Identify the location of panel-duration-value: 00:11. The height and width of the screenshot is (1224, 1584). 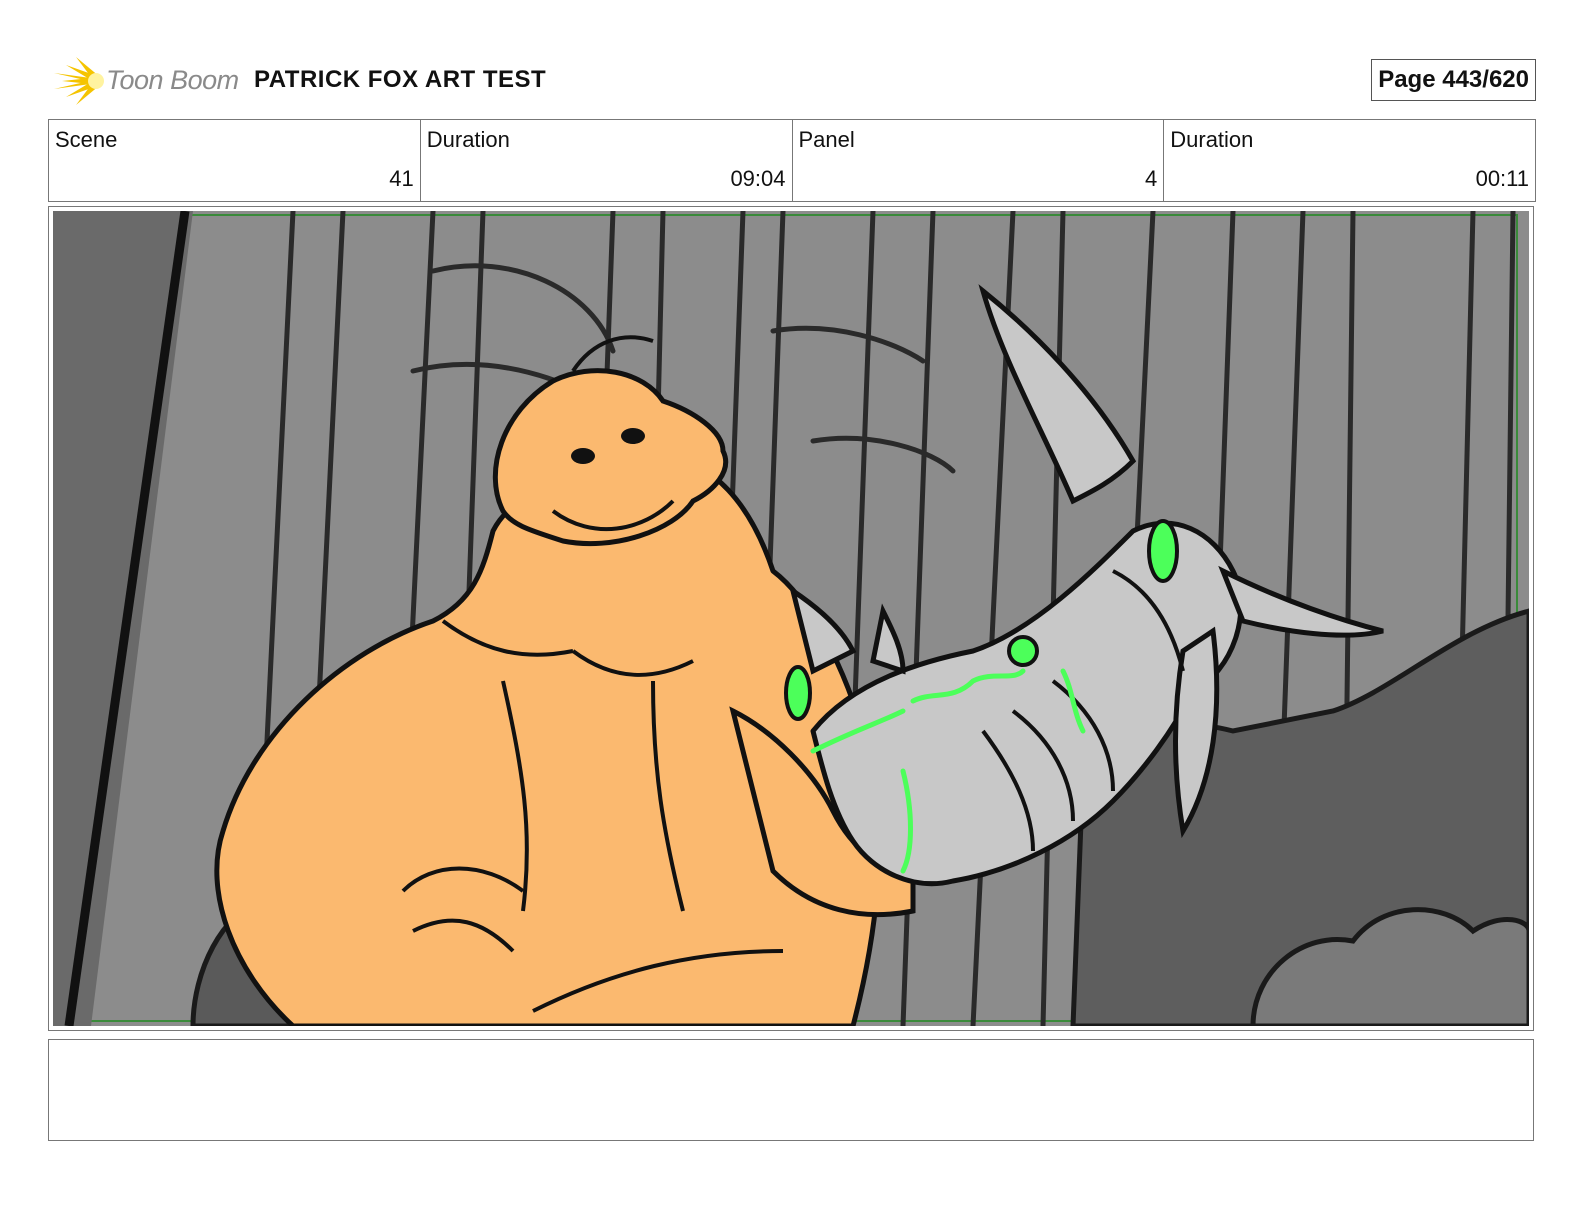
(1502, 178).